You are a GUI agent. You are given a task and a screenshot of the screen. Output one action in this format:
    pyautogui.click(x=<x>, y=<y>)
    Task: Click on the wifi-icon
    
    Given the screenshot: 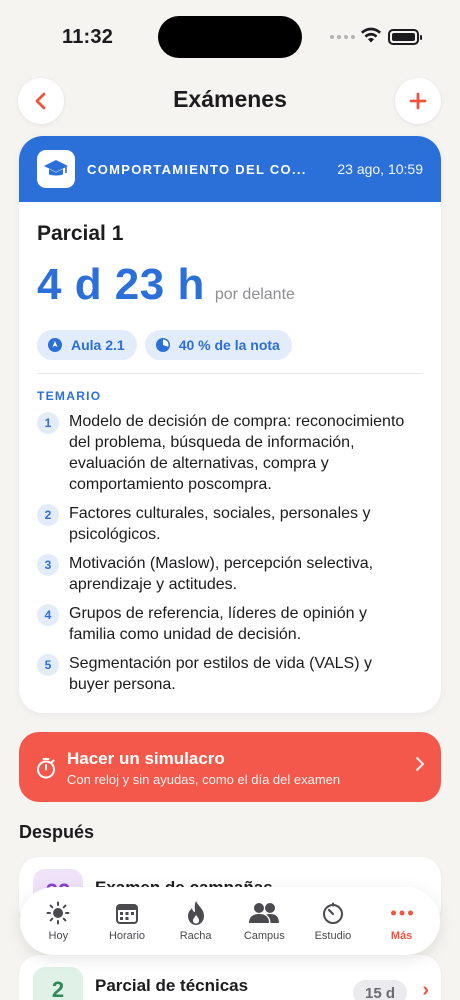 What is the action you would take?
    pyautogui.click(x=371, y=35)
    